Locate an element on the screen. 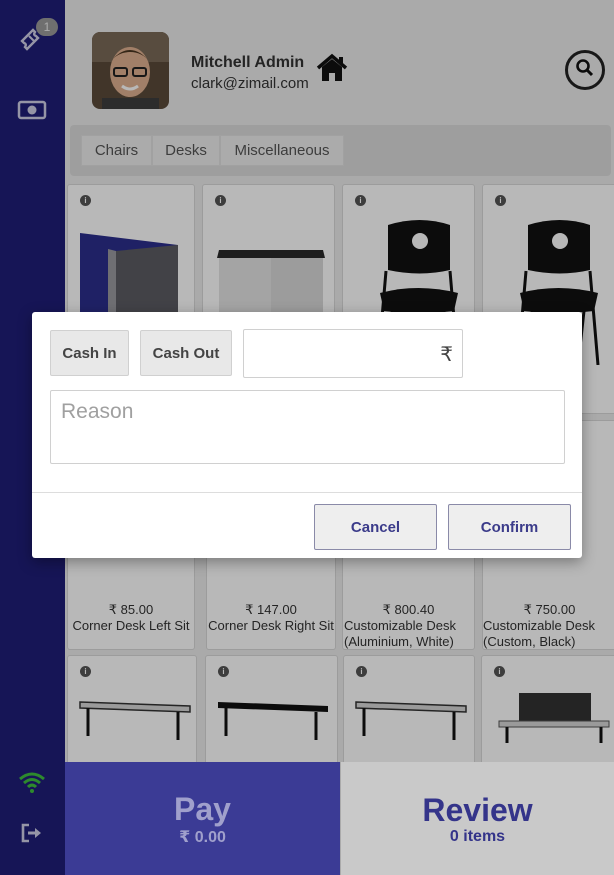  pay-button: Pay ₹ 0.00 is located at coordinates (202, 818).